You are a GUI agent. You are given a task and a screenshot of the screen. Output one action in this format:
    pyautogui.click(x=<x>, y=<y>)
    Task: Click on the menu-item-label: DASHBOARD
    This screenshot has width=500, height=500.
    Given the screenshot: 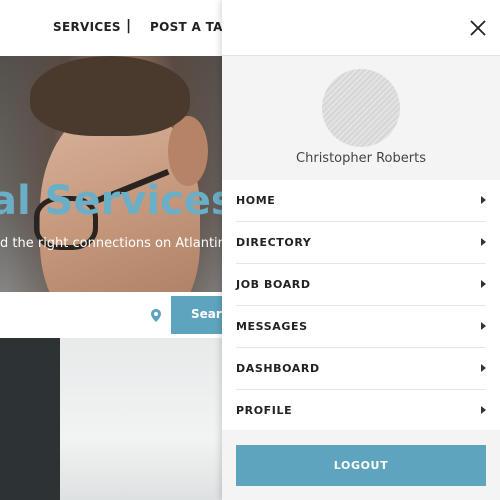 What is the action you would take?
    pyautogui.click(x=278, y=368)
    